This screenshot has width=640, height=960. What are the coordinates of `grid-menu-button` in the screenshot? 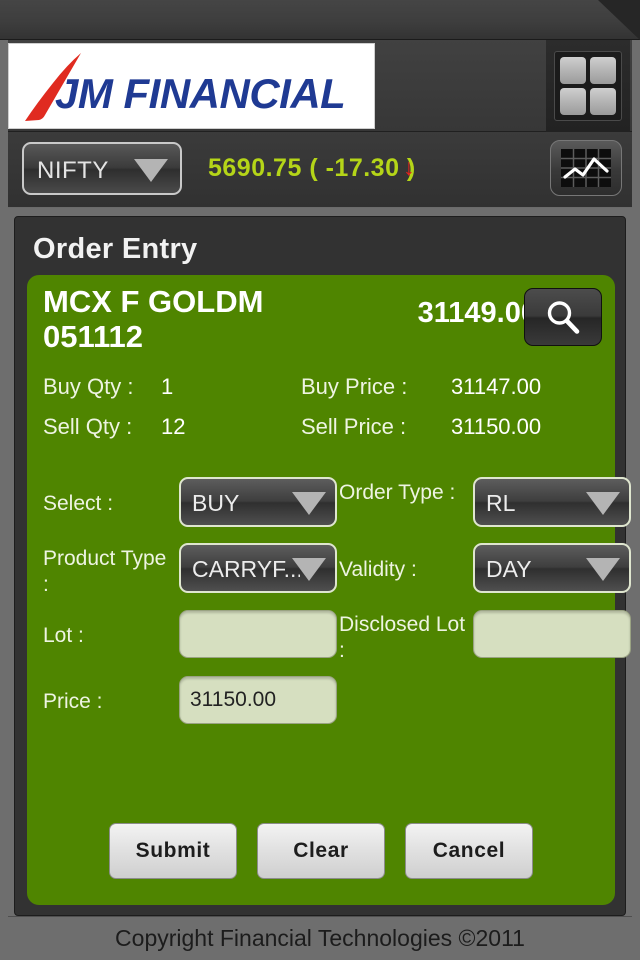 It's located at (588, 86).